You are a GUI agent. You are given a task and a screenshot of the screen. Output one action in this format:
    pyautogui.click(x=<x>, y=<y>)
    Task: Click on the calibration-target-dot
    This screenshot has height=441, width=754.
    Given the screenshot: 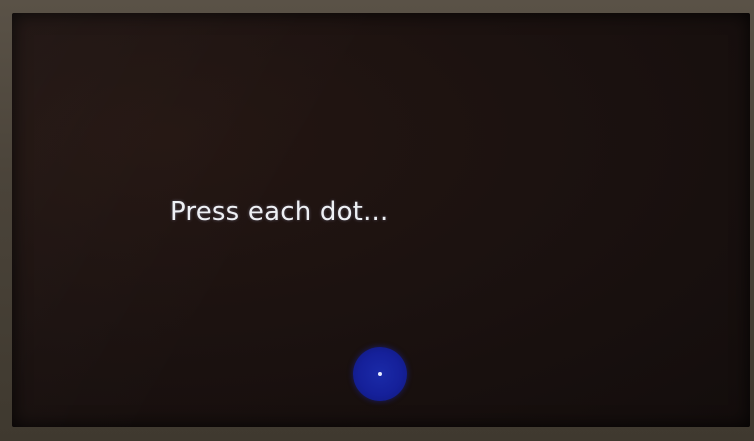 What is the action you would take?
    pyautogui.click(x=380, y=374)
    